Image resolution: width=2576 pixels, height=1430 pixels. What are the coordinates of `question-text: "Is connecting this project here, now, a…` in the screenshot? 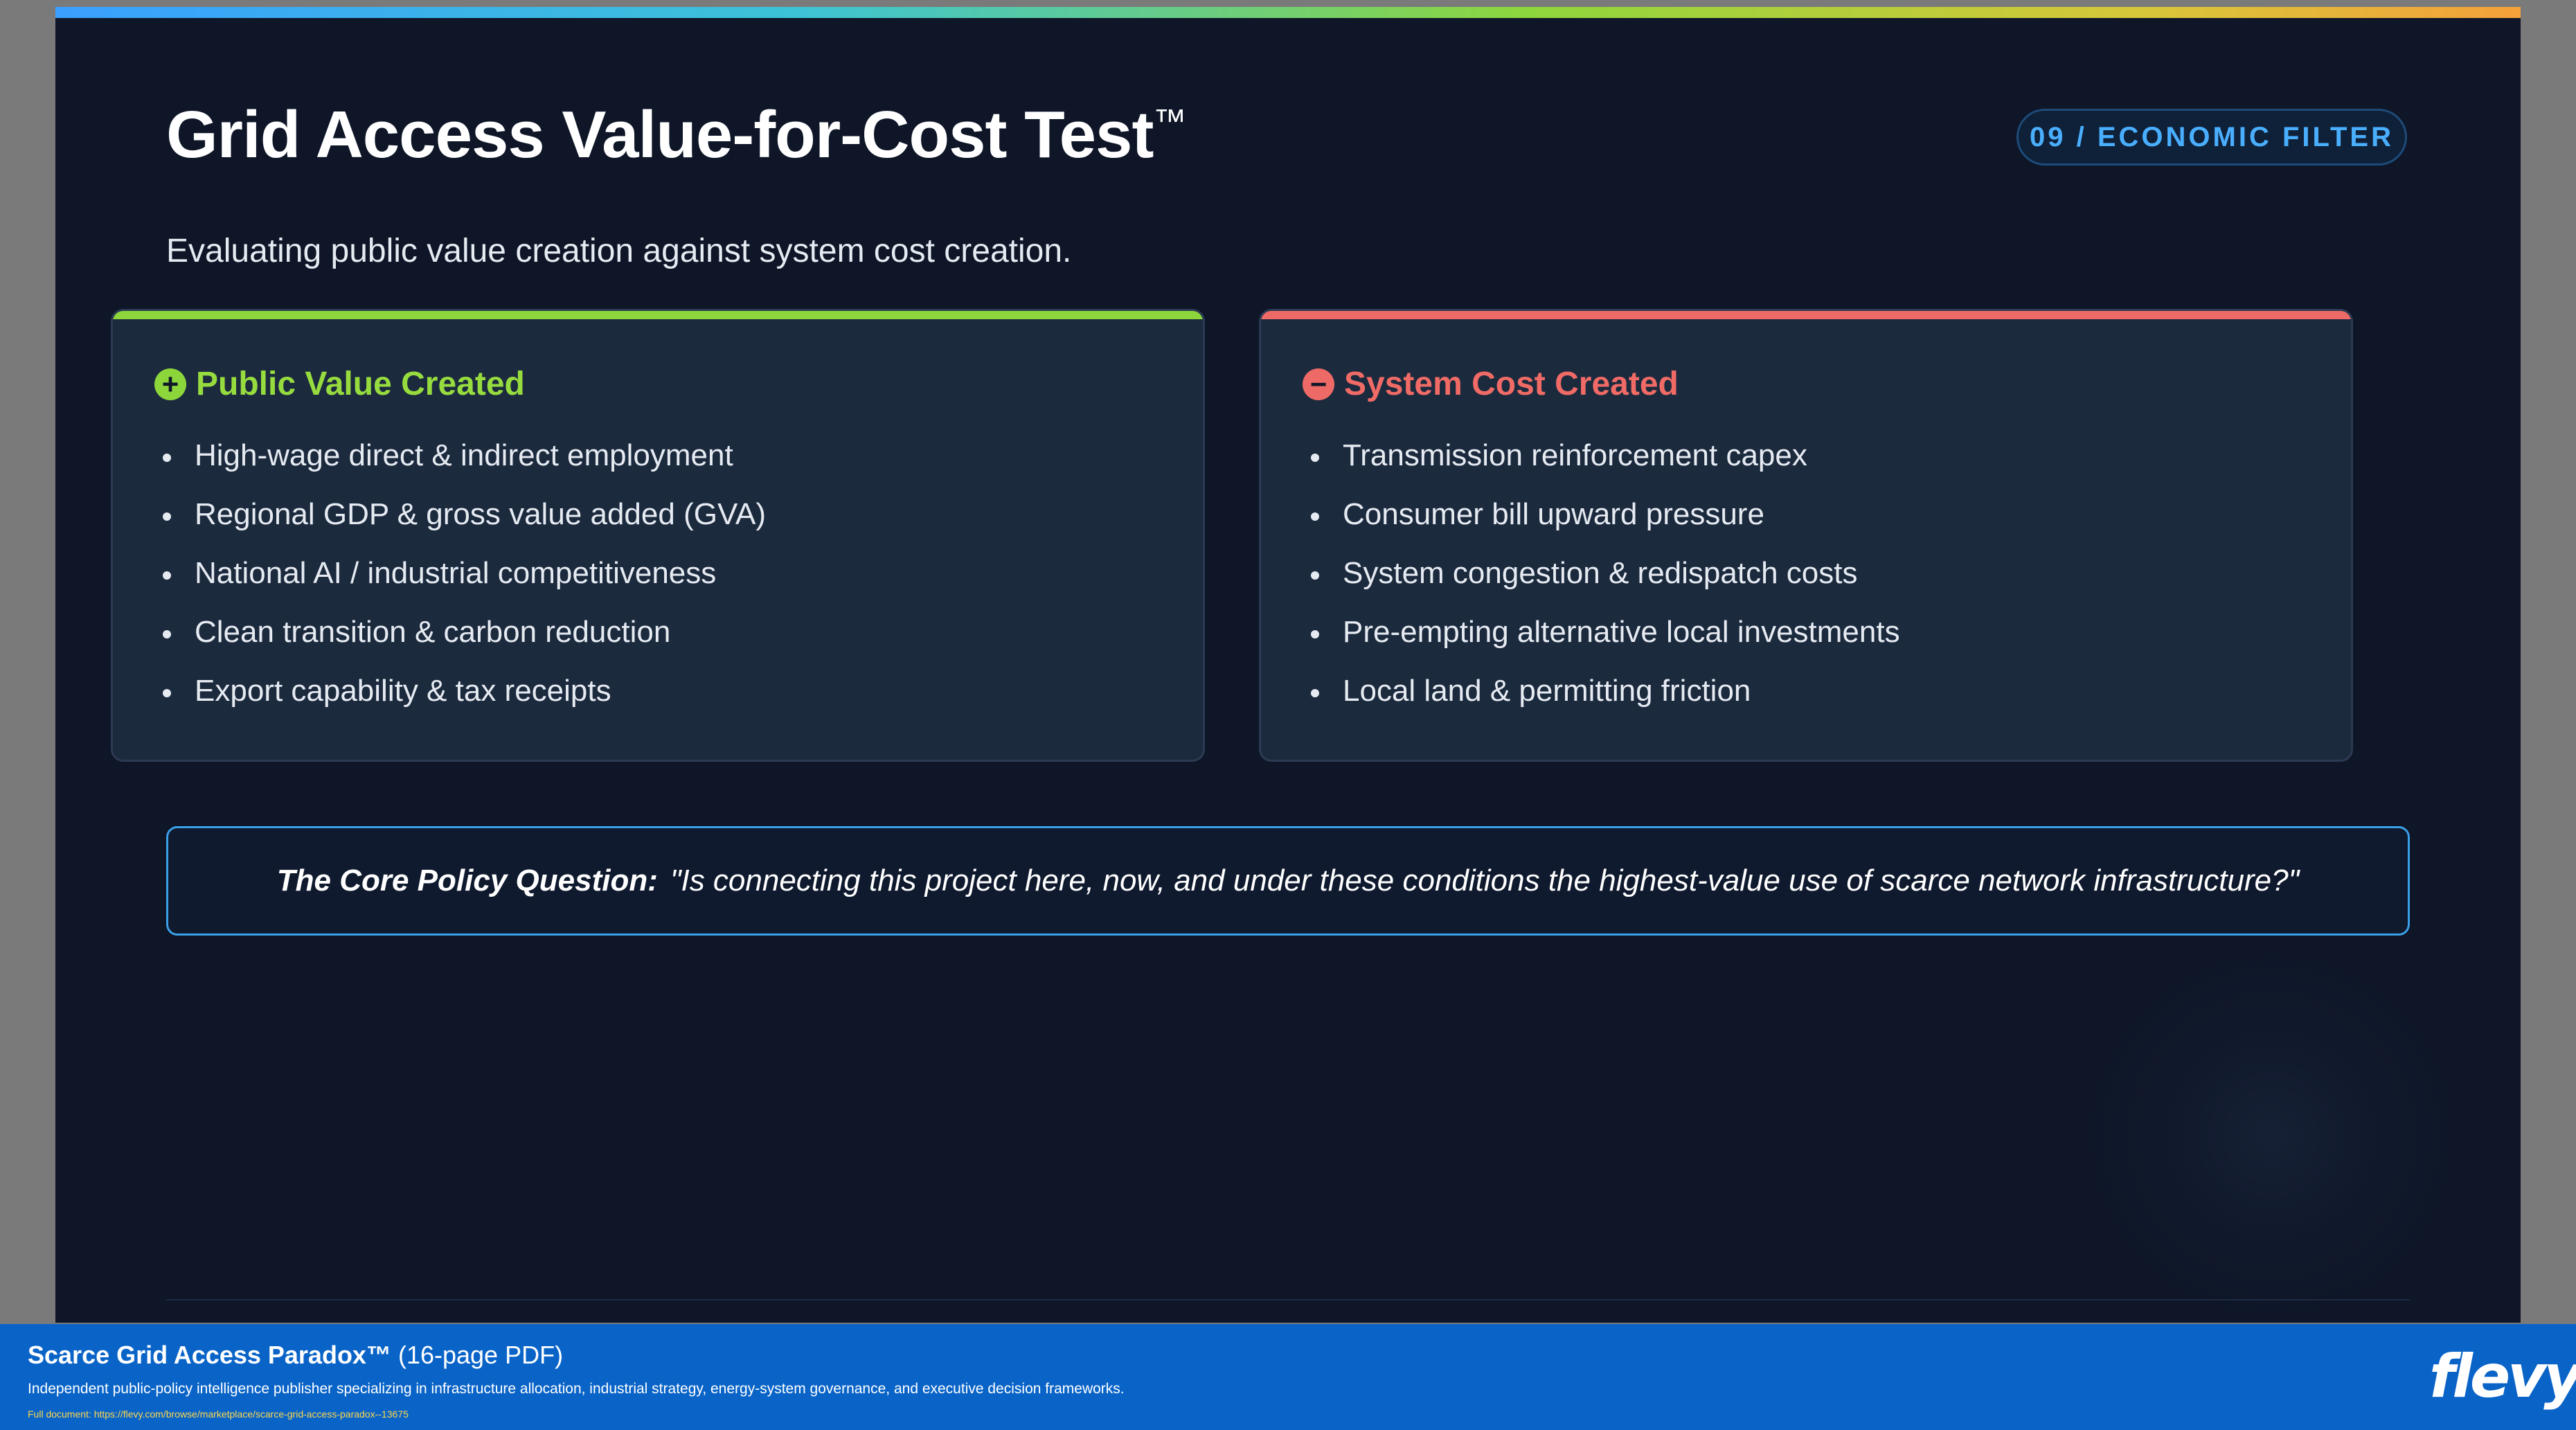 It's located at (1485, 880).